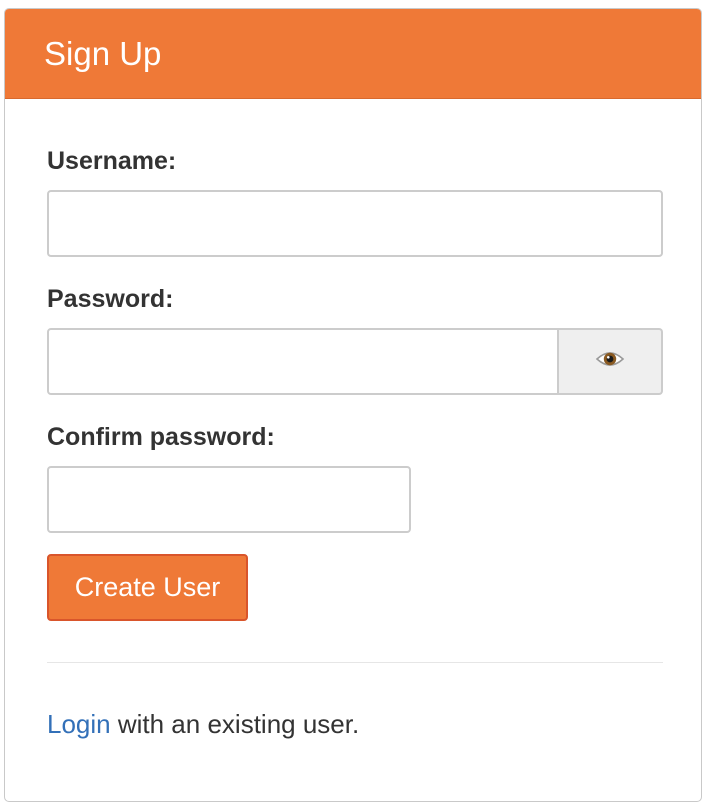 The height and width of the screenshot is (810, 710). What do you see at coordinates (79, 724) in the screenshot?
I see `login-link: Login` at bounding box center [79, 724].